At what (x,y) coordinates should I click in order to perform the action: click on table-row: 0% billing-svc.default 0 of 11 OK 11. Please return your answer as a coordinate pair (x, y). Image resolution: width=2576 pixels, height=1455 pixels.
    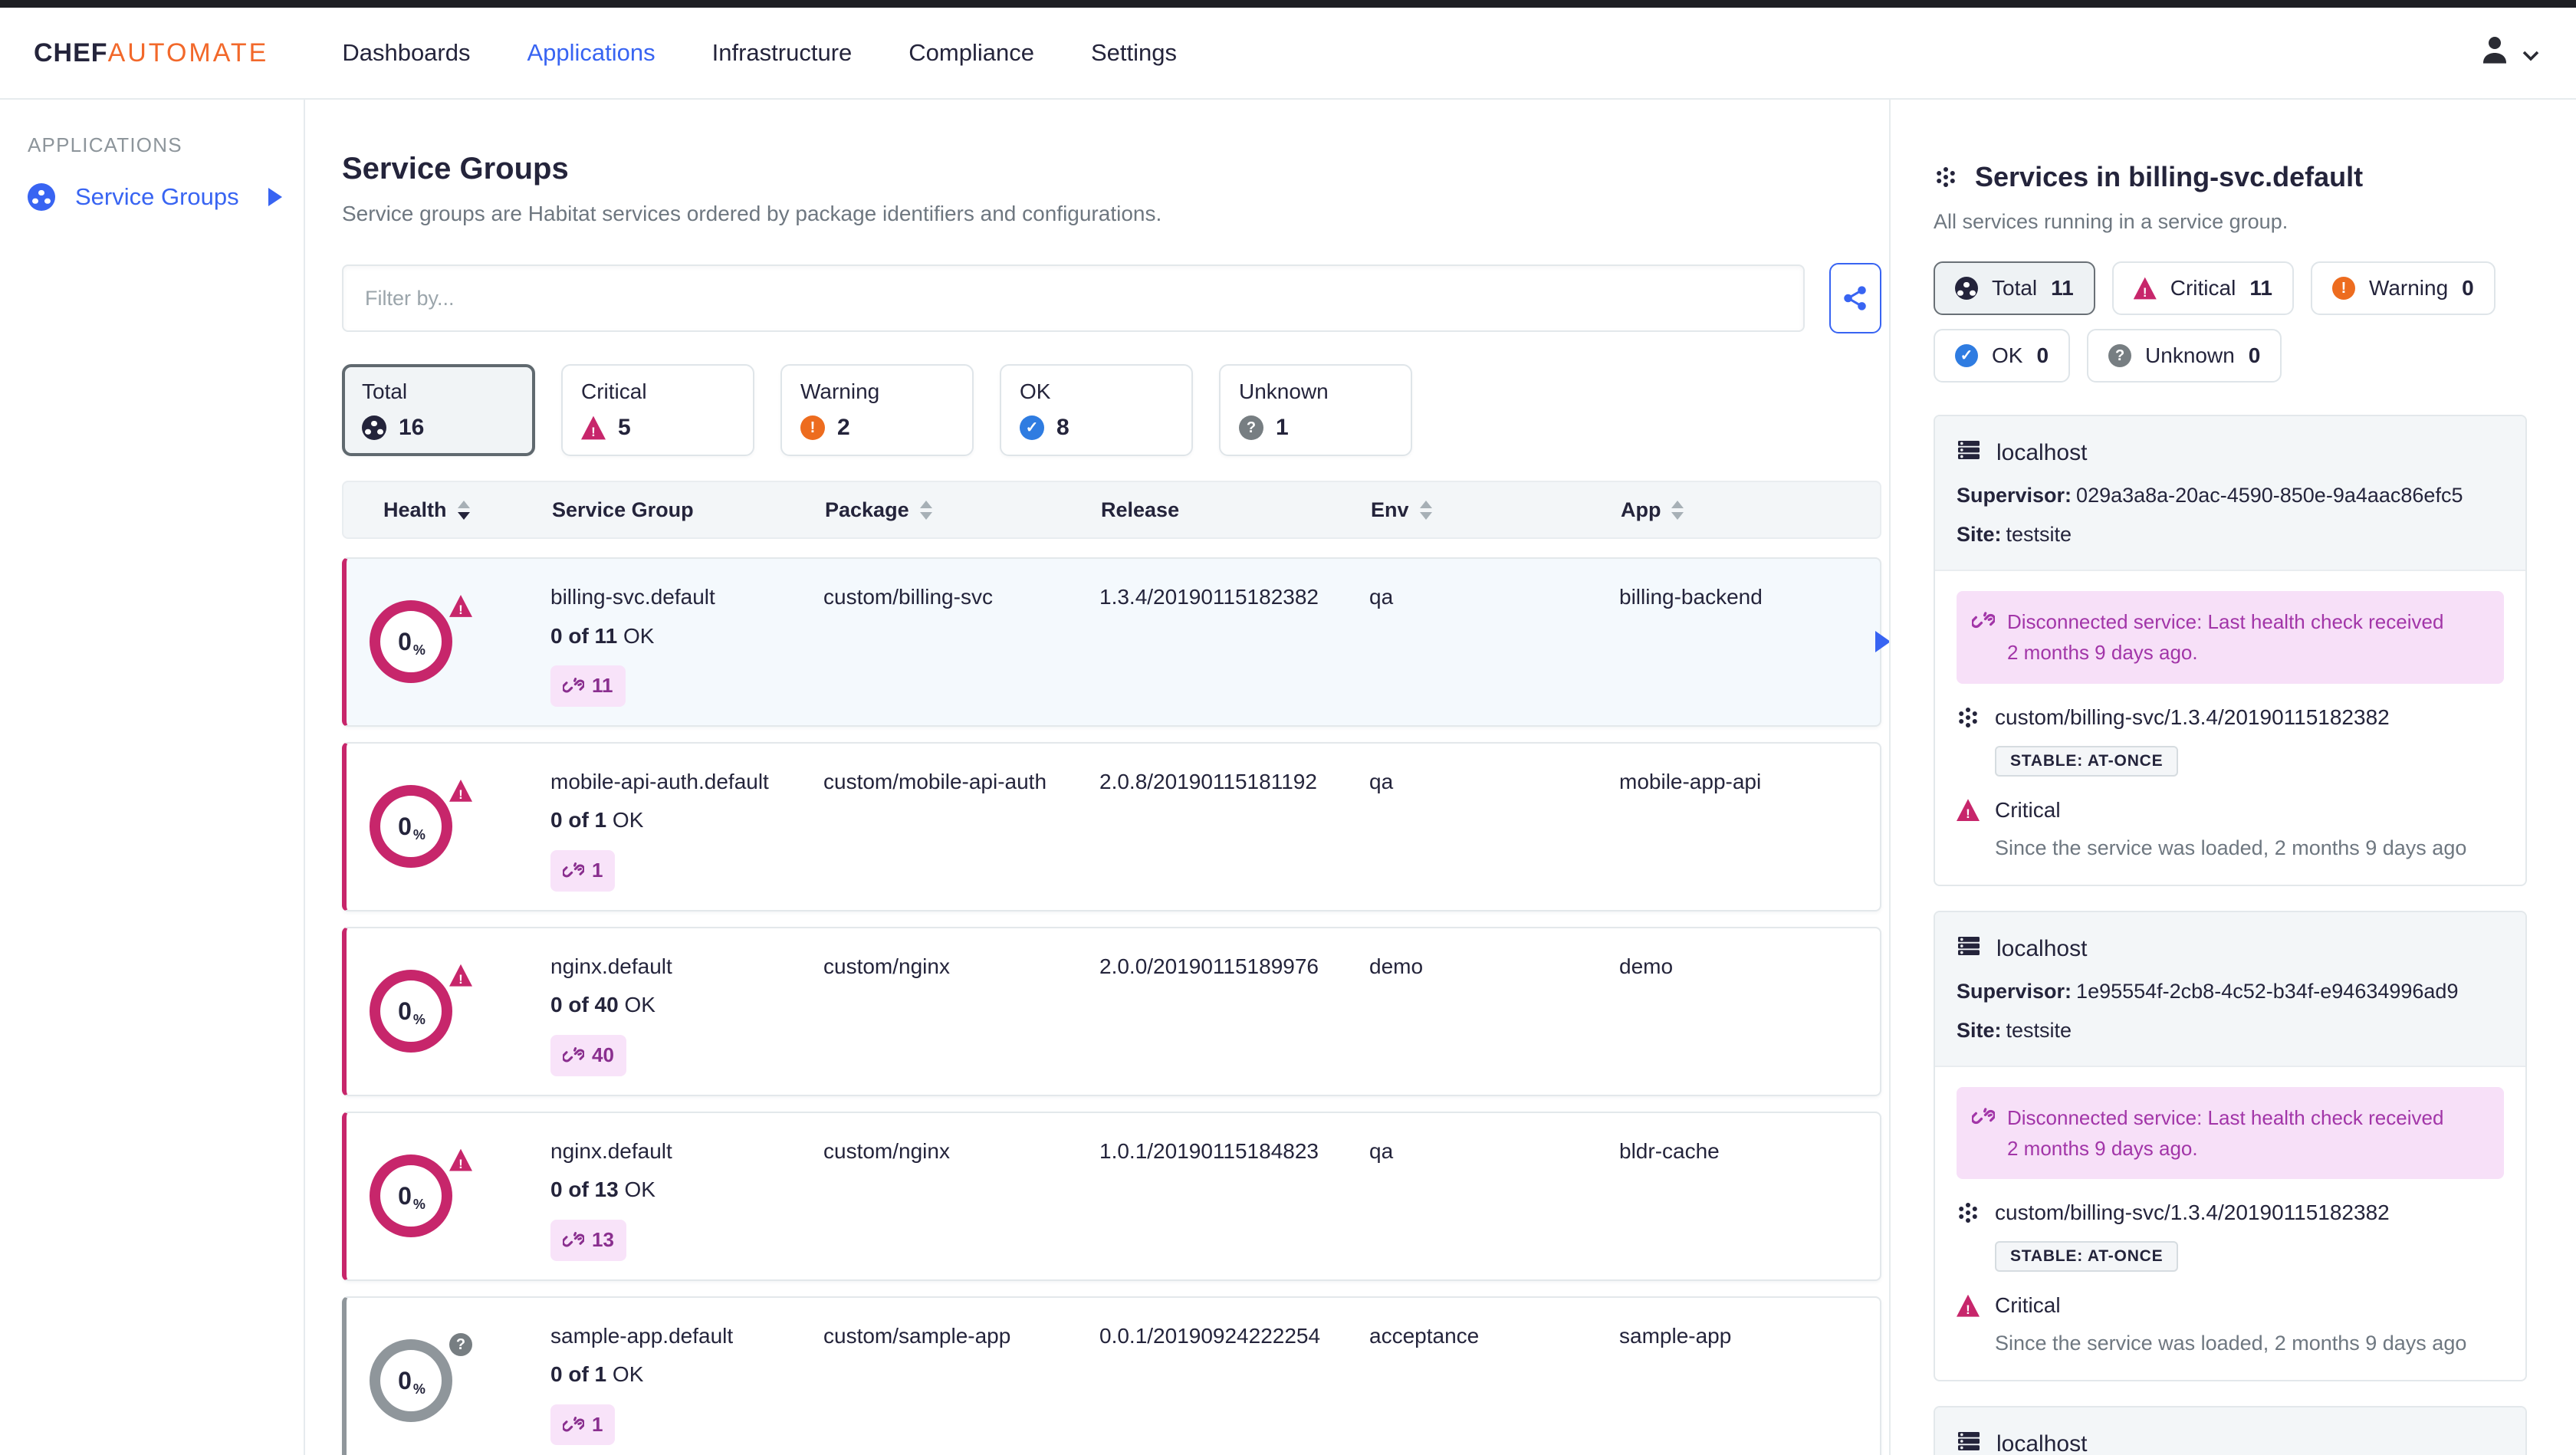
    Looking at the image, I should click on (1115, 642).